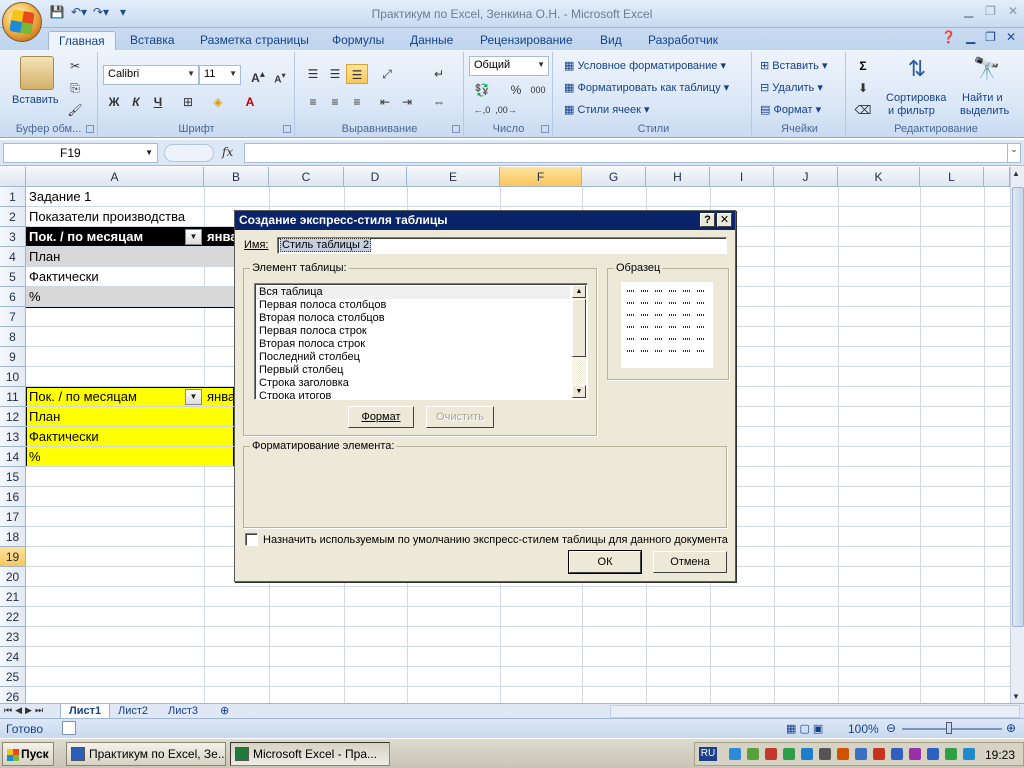 The width and height of the screenshot is (1024, 768). What do you see at coordinates (13, 237) in the screenshot?
I see `row-header-3: 3` at bounding box center [13, 237].